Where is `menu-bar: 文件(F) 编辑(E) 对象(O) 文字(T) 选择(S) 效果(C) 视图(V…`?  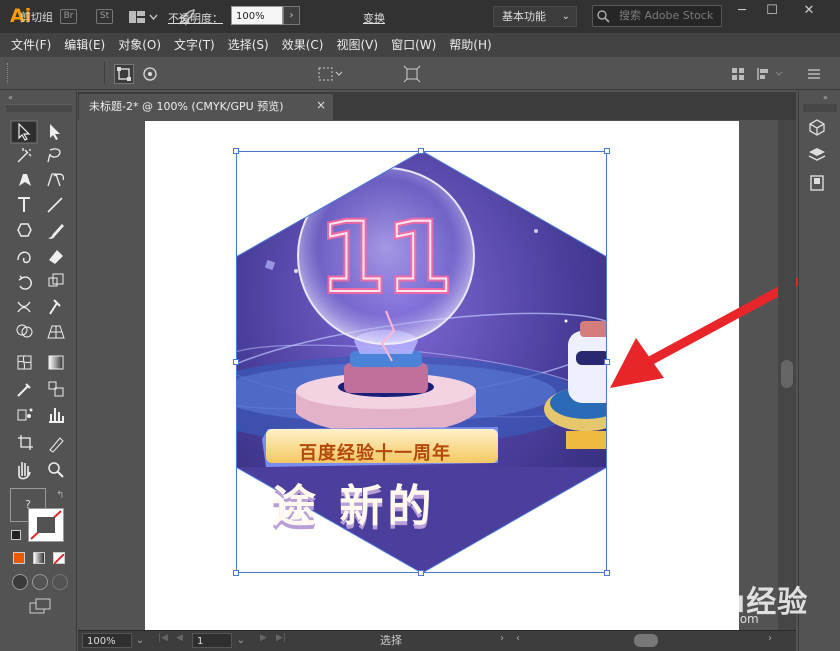 menu-bar: 文件(F) 编辑(E) 对象(O) 文字(T) 选择(S) 效果(C) 视图(V… is located at coordinates (420, 45).